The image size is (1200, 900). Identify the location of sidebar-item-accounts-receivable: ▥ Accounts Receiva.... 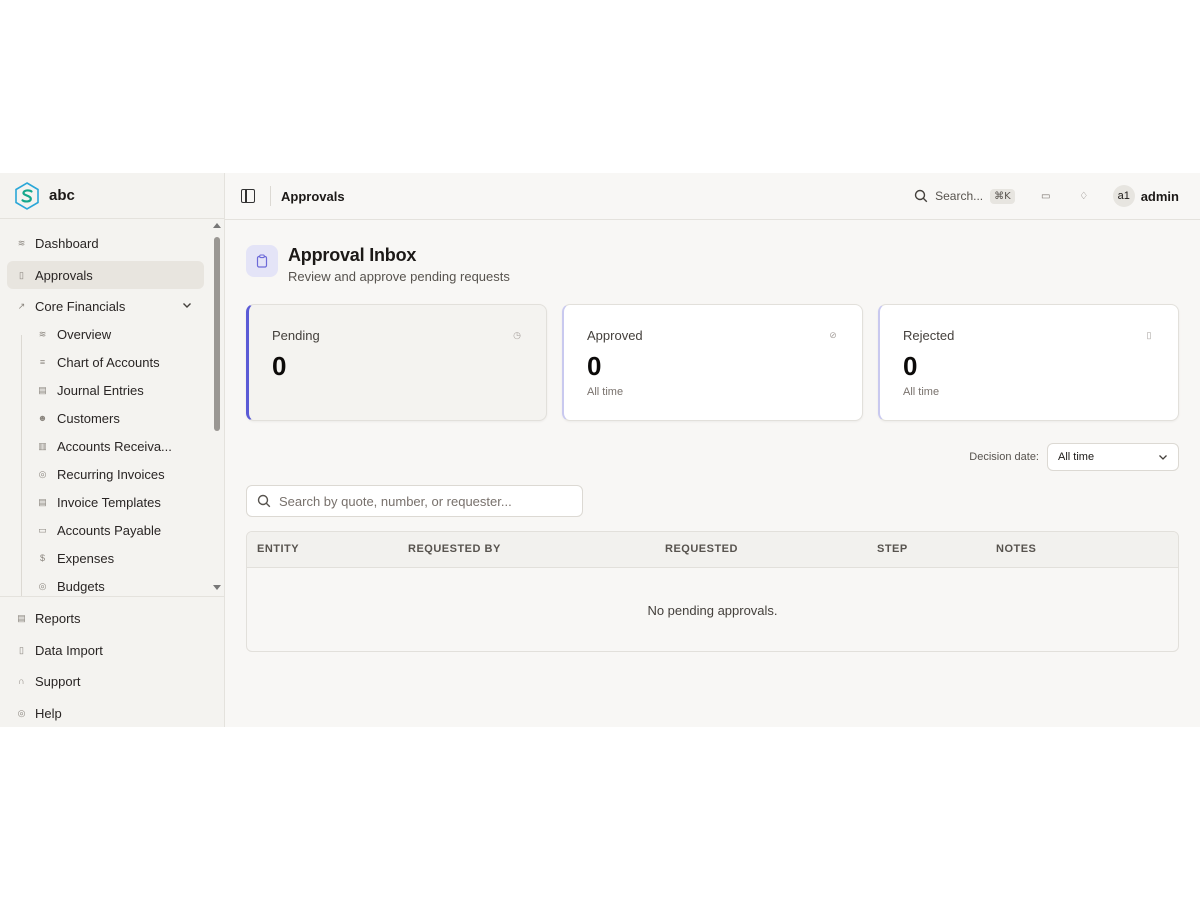
(114, 446).